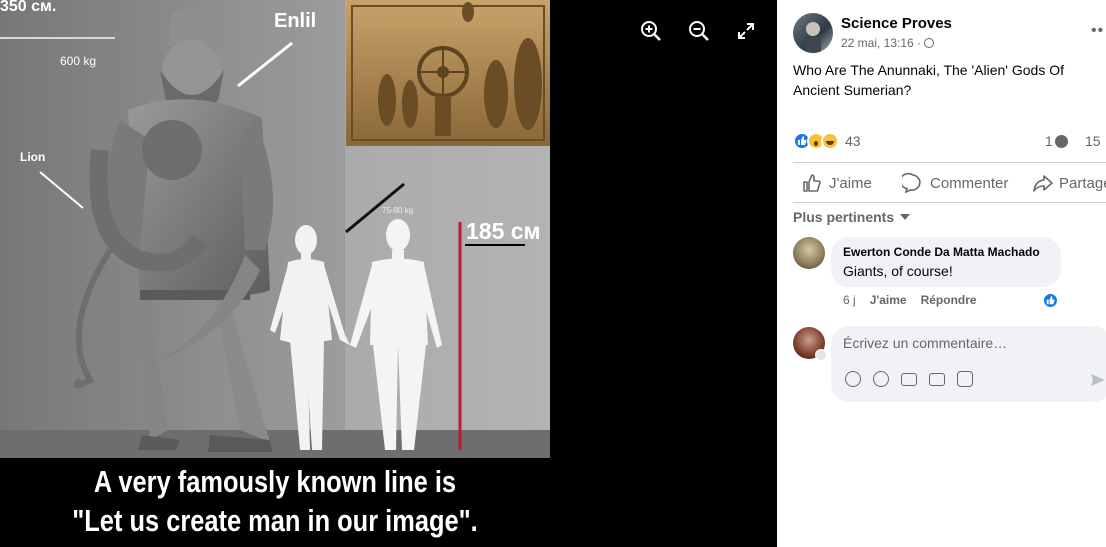 The width and height of the screenshot is (1106, 547). I want to click on lion-label: Lion, so click(33, 157).